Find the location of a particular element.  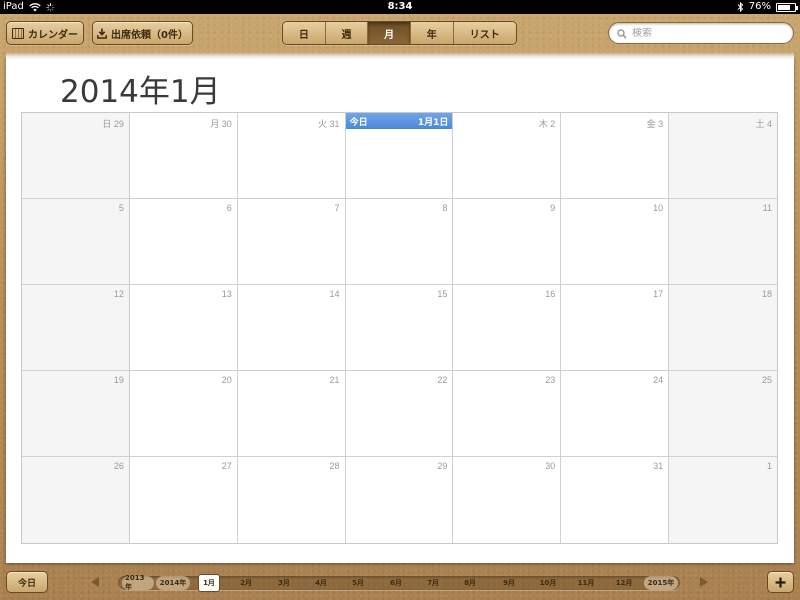

day-cell: 土 4 is located at coordinates (723, 156).